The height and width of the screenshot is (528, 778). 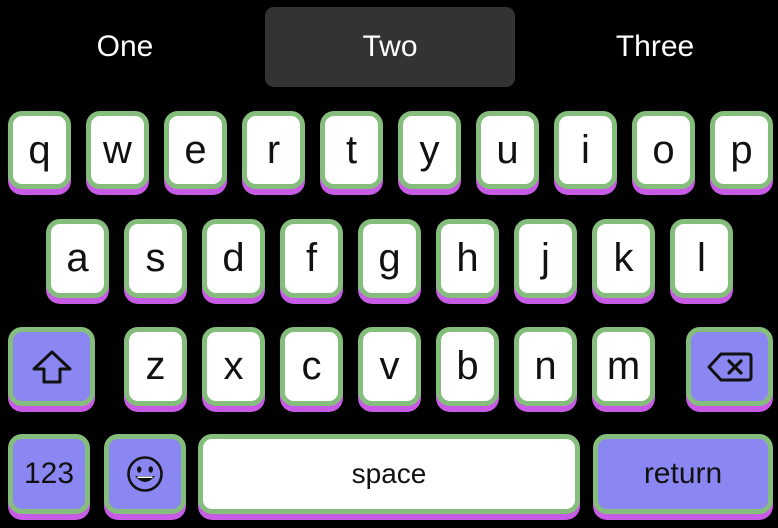 What do you see at coordinates (125, 47) in the screenshot?
I see `suggestion-one: One` at bounding box center [125, 47].